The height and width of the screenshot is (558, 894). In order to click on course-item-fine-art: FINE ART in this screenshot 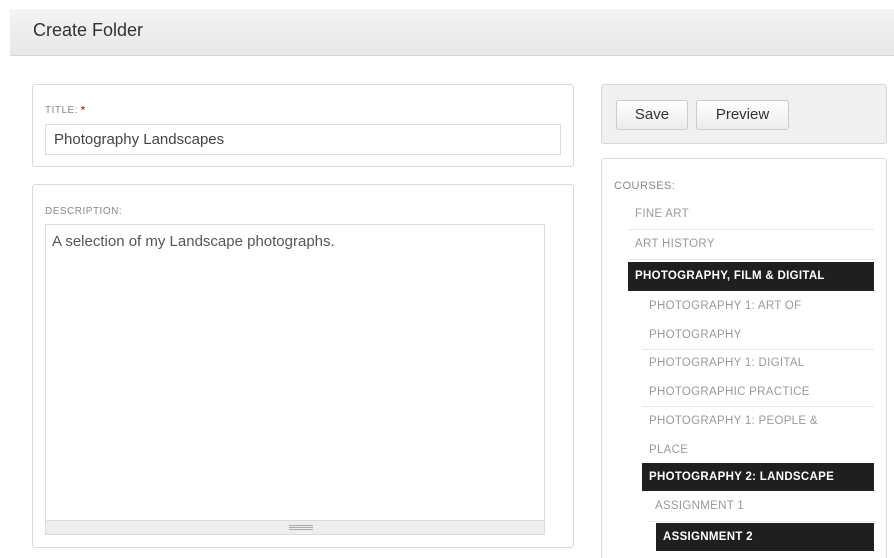, I will do `click(751, 215)`.